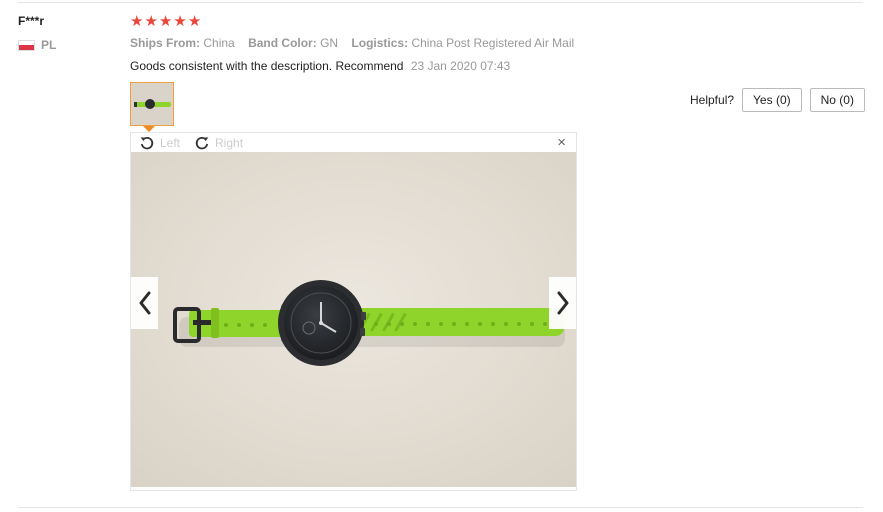 Image resolution: width=883 pixels, height=512 pixels. What do you see at coordinates (219, 43) in the screenshot?
I see `attr-value-ships-from: China` at bounding box center [219, 43].